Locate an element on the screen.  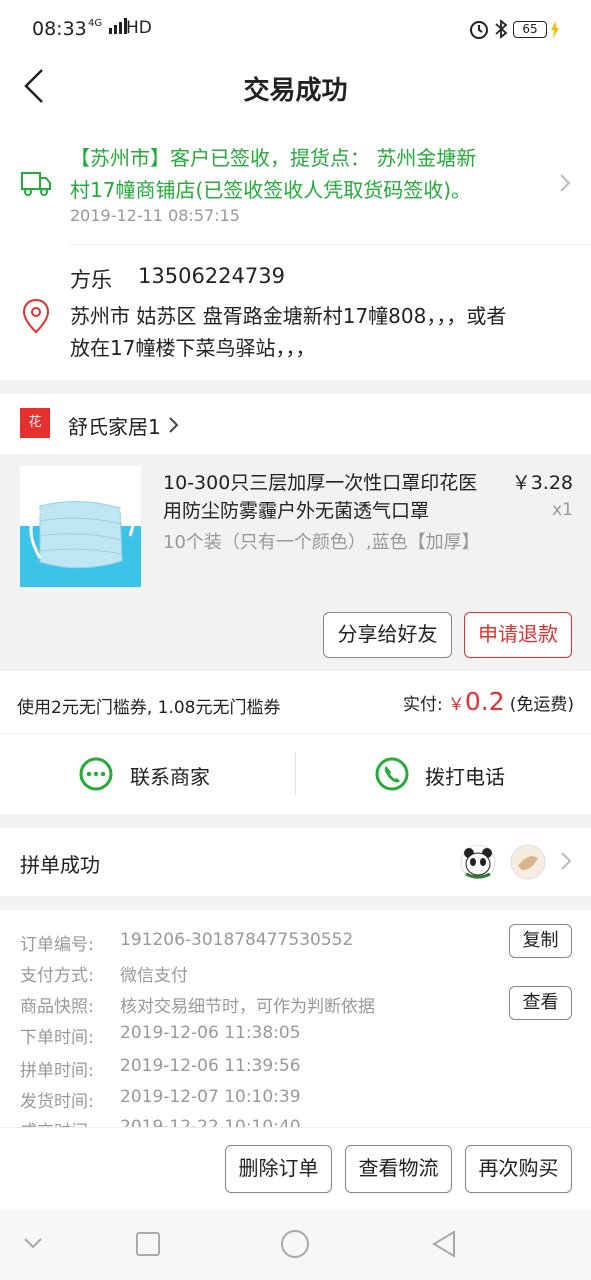
rebuy-button: 再次购买 is located at coordinates (518, 1169).